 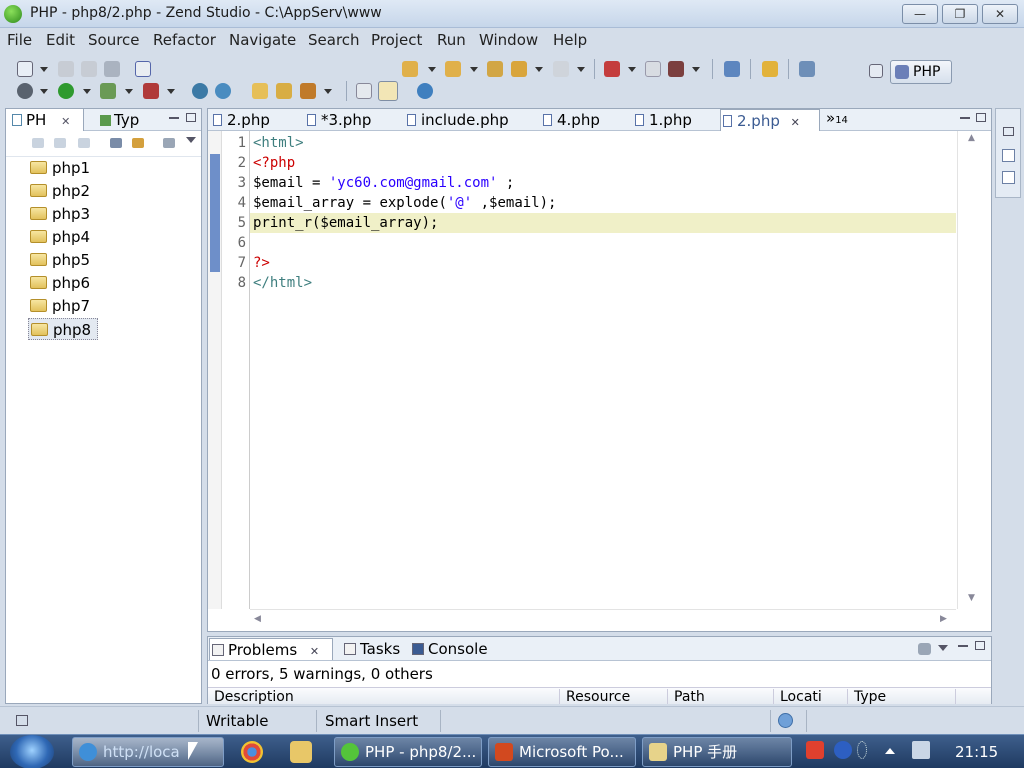 I want to click on back-dropdown-icon, so click(x=539, y=69).